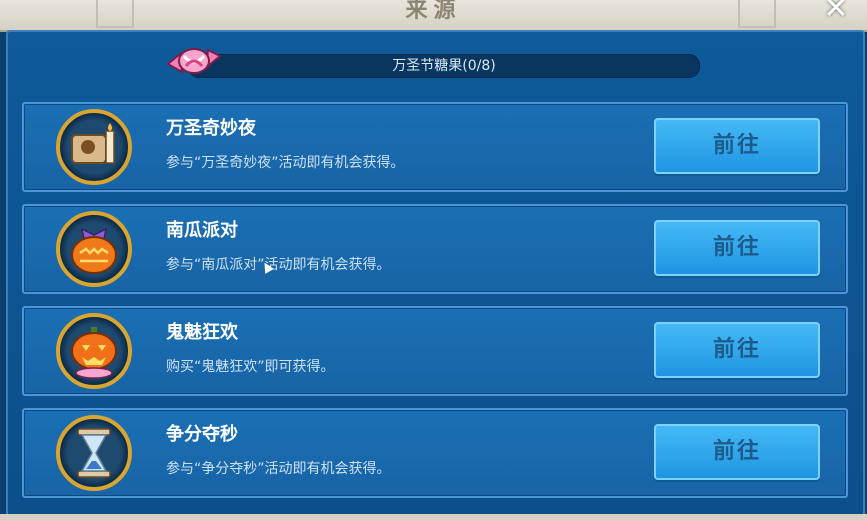 The width and height of the screenshot is (867, 520). I want to click on source-name: 万圣奇妙夜, so click(211, 128).